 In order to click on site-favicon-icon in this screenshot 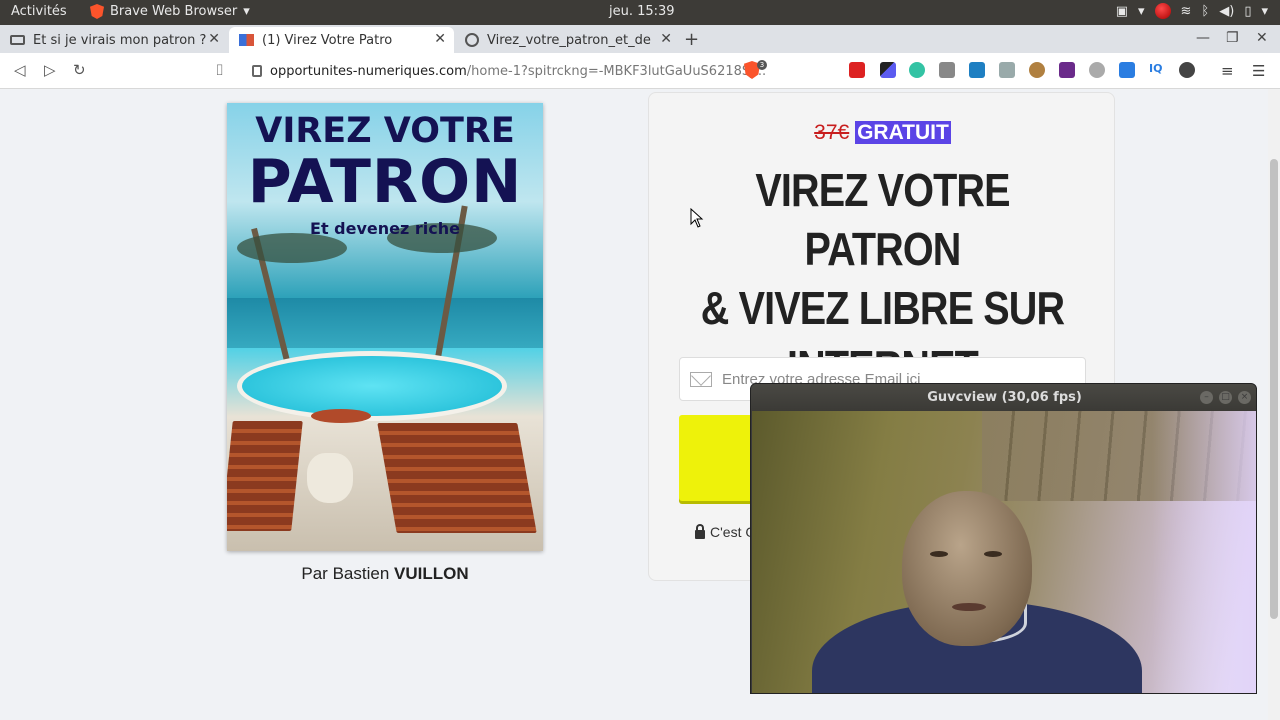, I will do `click(246, 40)`.